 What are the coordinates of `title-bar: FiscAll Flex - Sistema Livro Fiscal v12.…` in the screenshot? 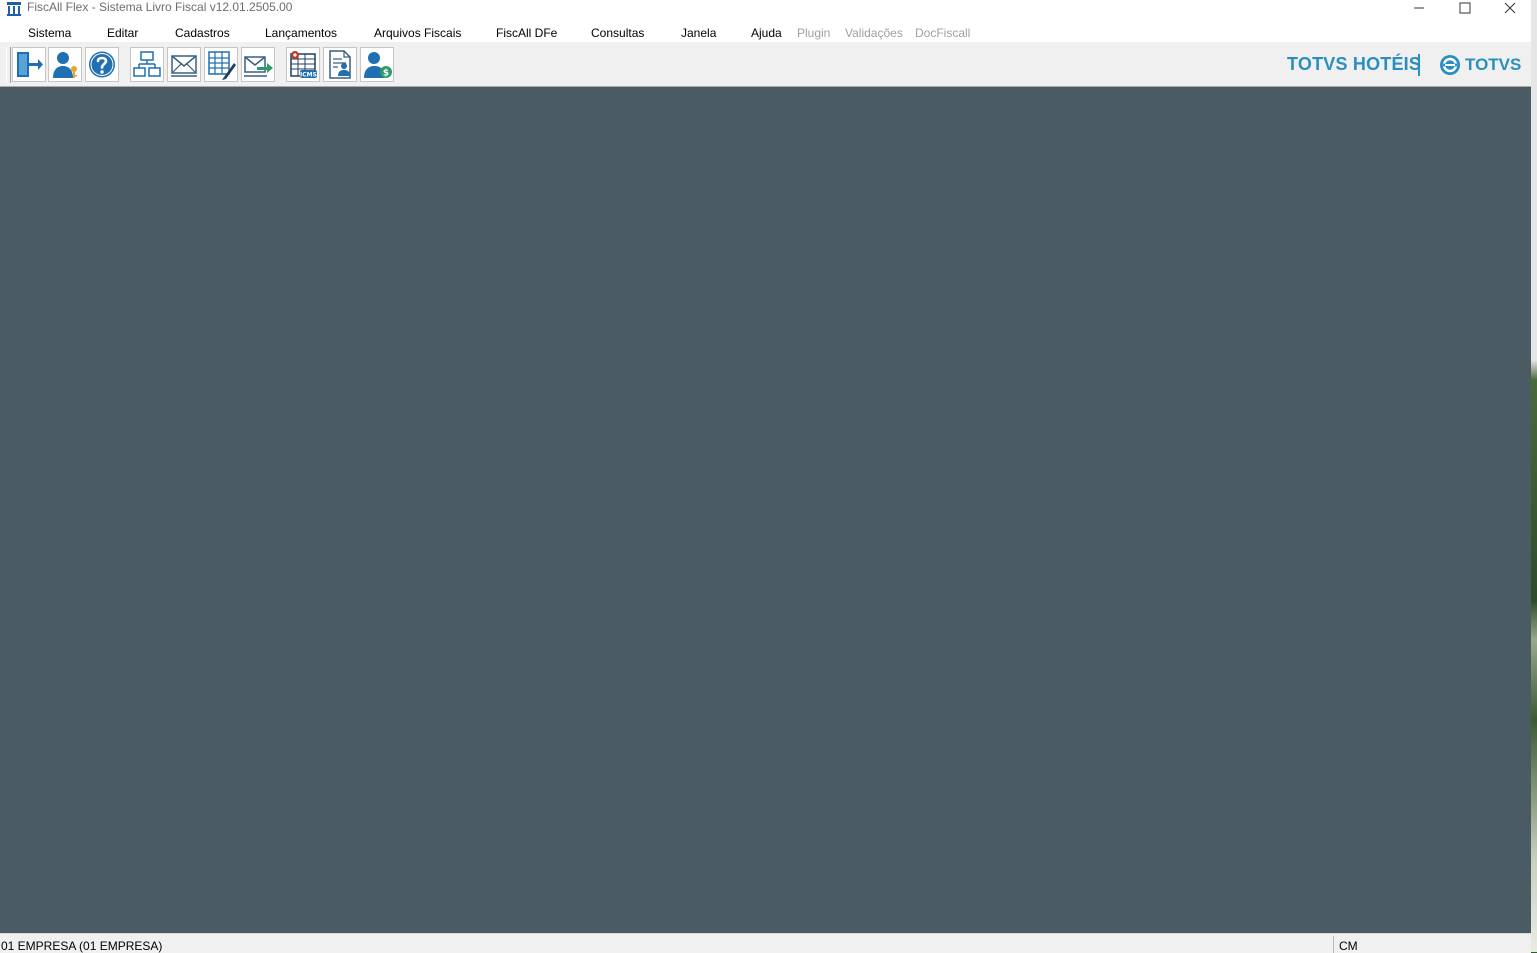 It's located at (765, 11).